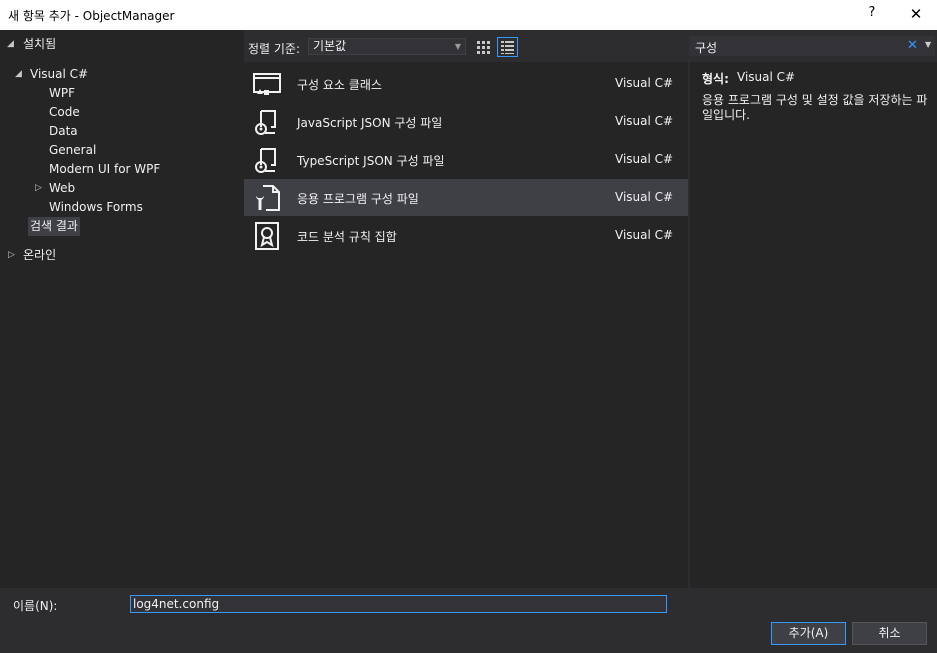 The width and height of the screenshot is (937, 653). What do you see at coordinates (122, 150) in the screenshot?
I see `tree-item-general: General` at bounding box center [122, 150].